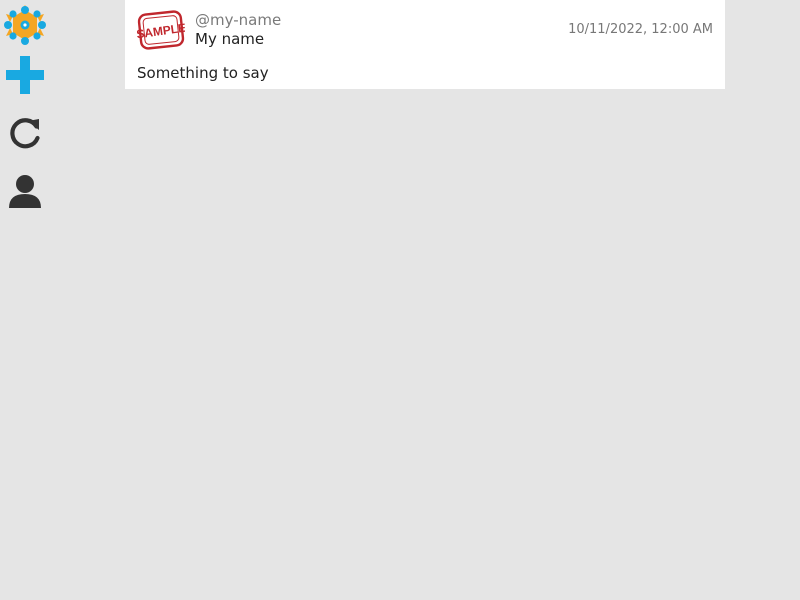 The image size is (800, 600). I want to click on refresh-button, so click(25, 133).